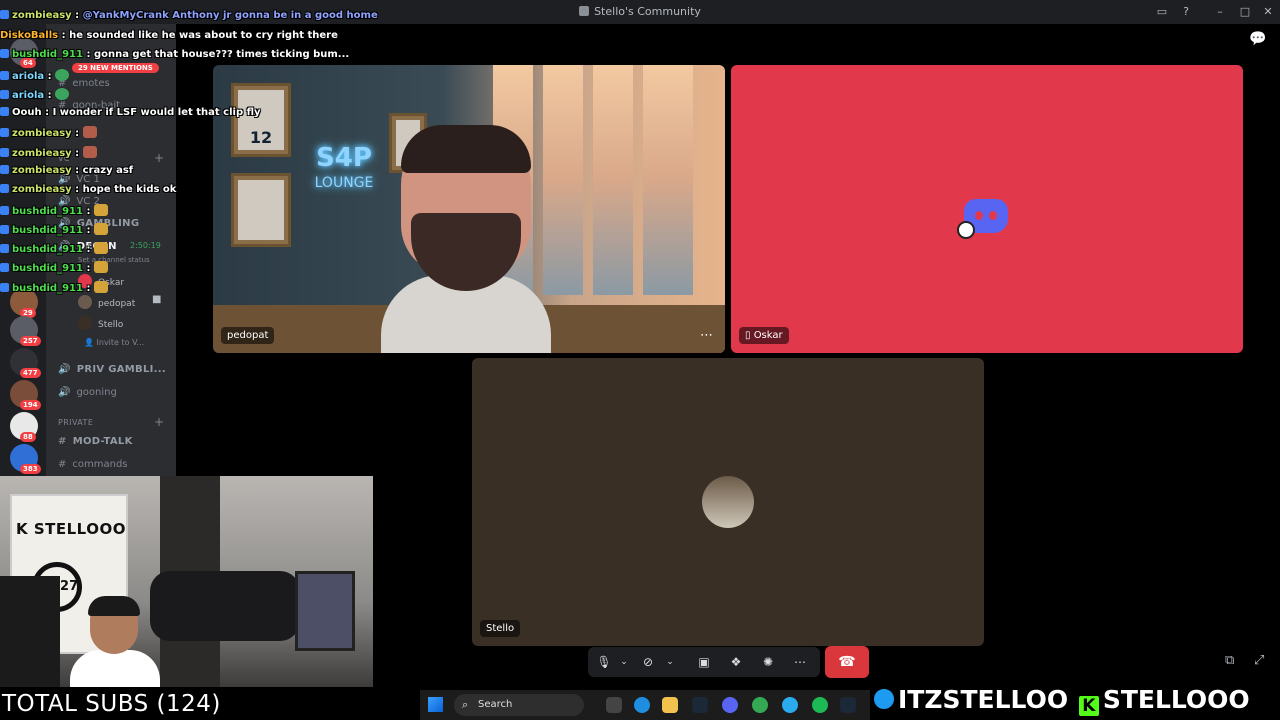 Image resolution: width=1280 pixels, height=720 pixels. I want to click on server-icon: 383, so click(25, 459).